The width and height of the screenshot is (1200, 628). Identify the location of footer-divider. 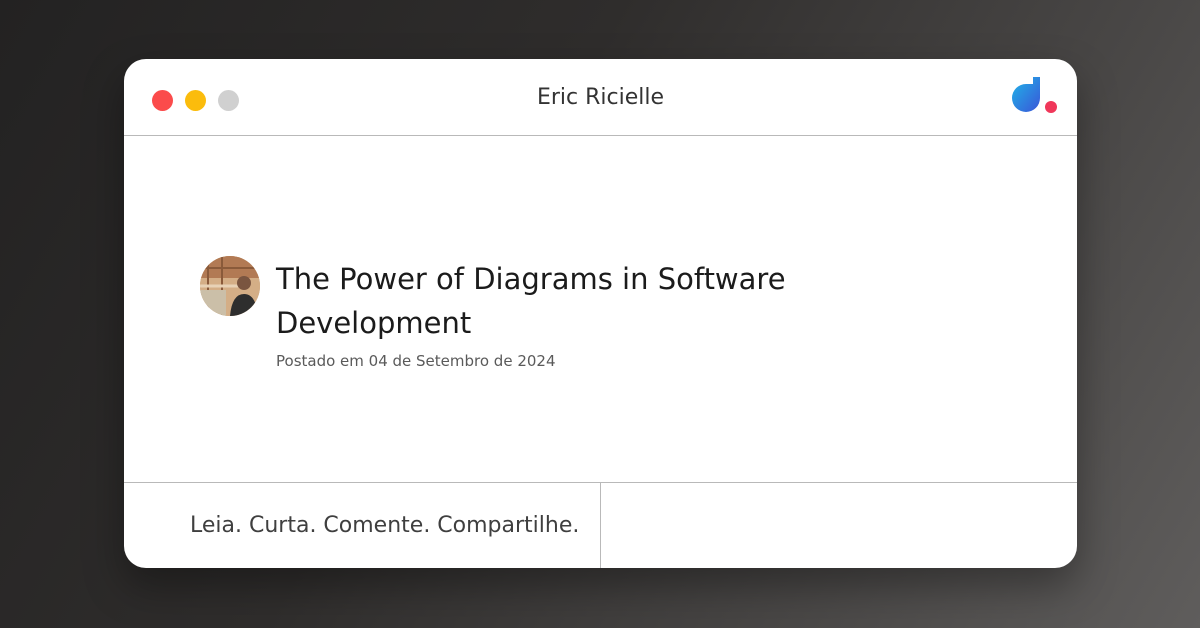
(600, 525).